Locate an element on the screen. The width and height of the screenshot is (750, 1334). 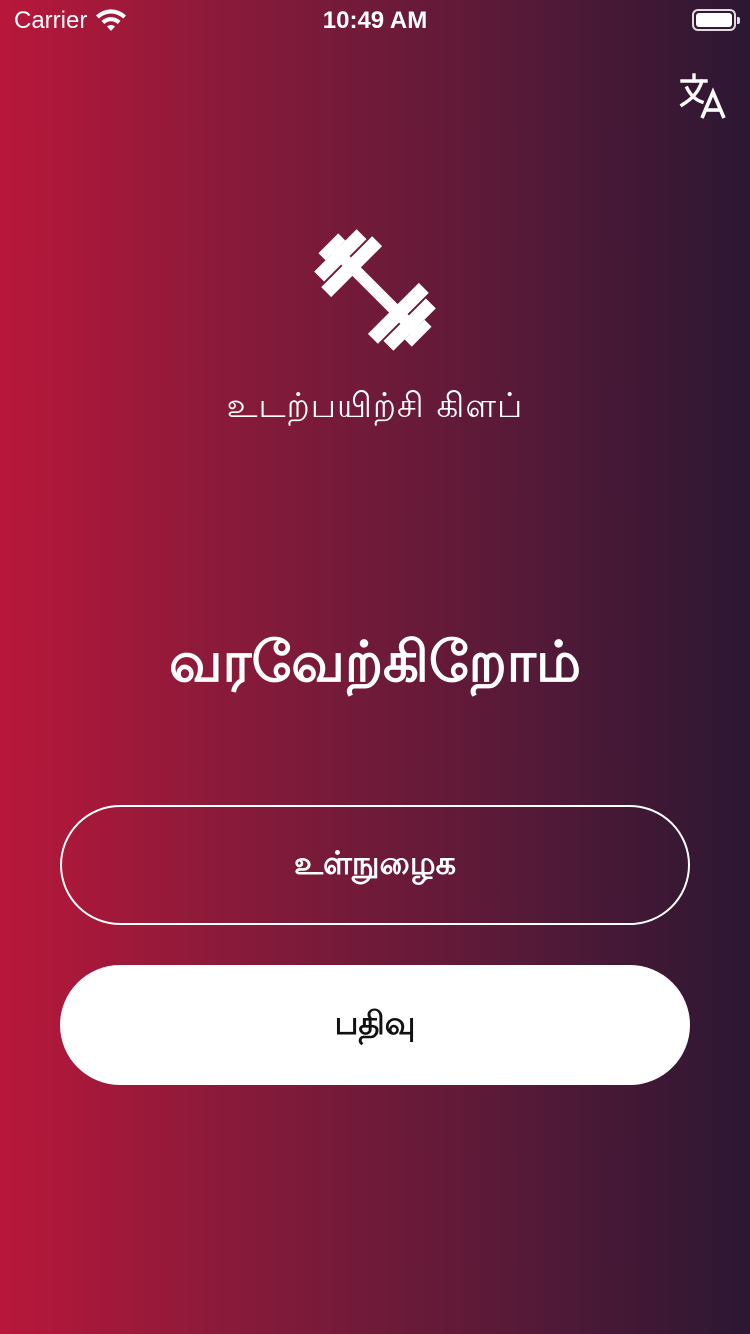
register-button: பதிவு is located at coordinates (375, 1025).